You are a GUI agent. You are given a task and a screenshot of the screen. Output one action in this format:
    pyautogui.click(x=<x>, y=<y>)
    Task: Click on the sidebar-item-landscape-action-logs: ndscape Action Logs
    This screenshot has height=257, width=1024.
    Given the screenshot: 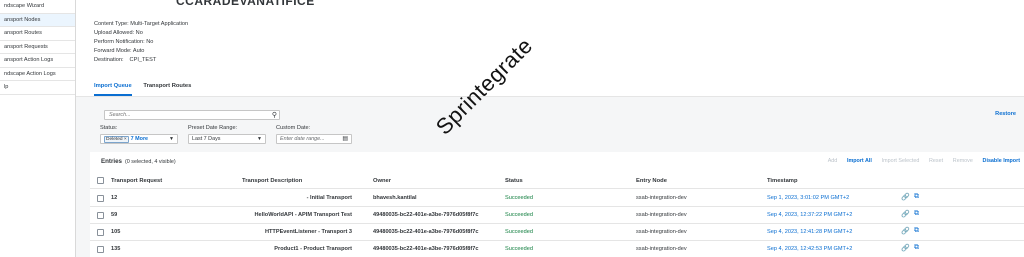 What is the action you would take?
    pyautogui.click(x=37, y=74)
    